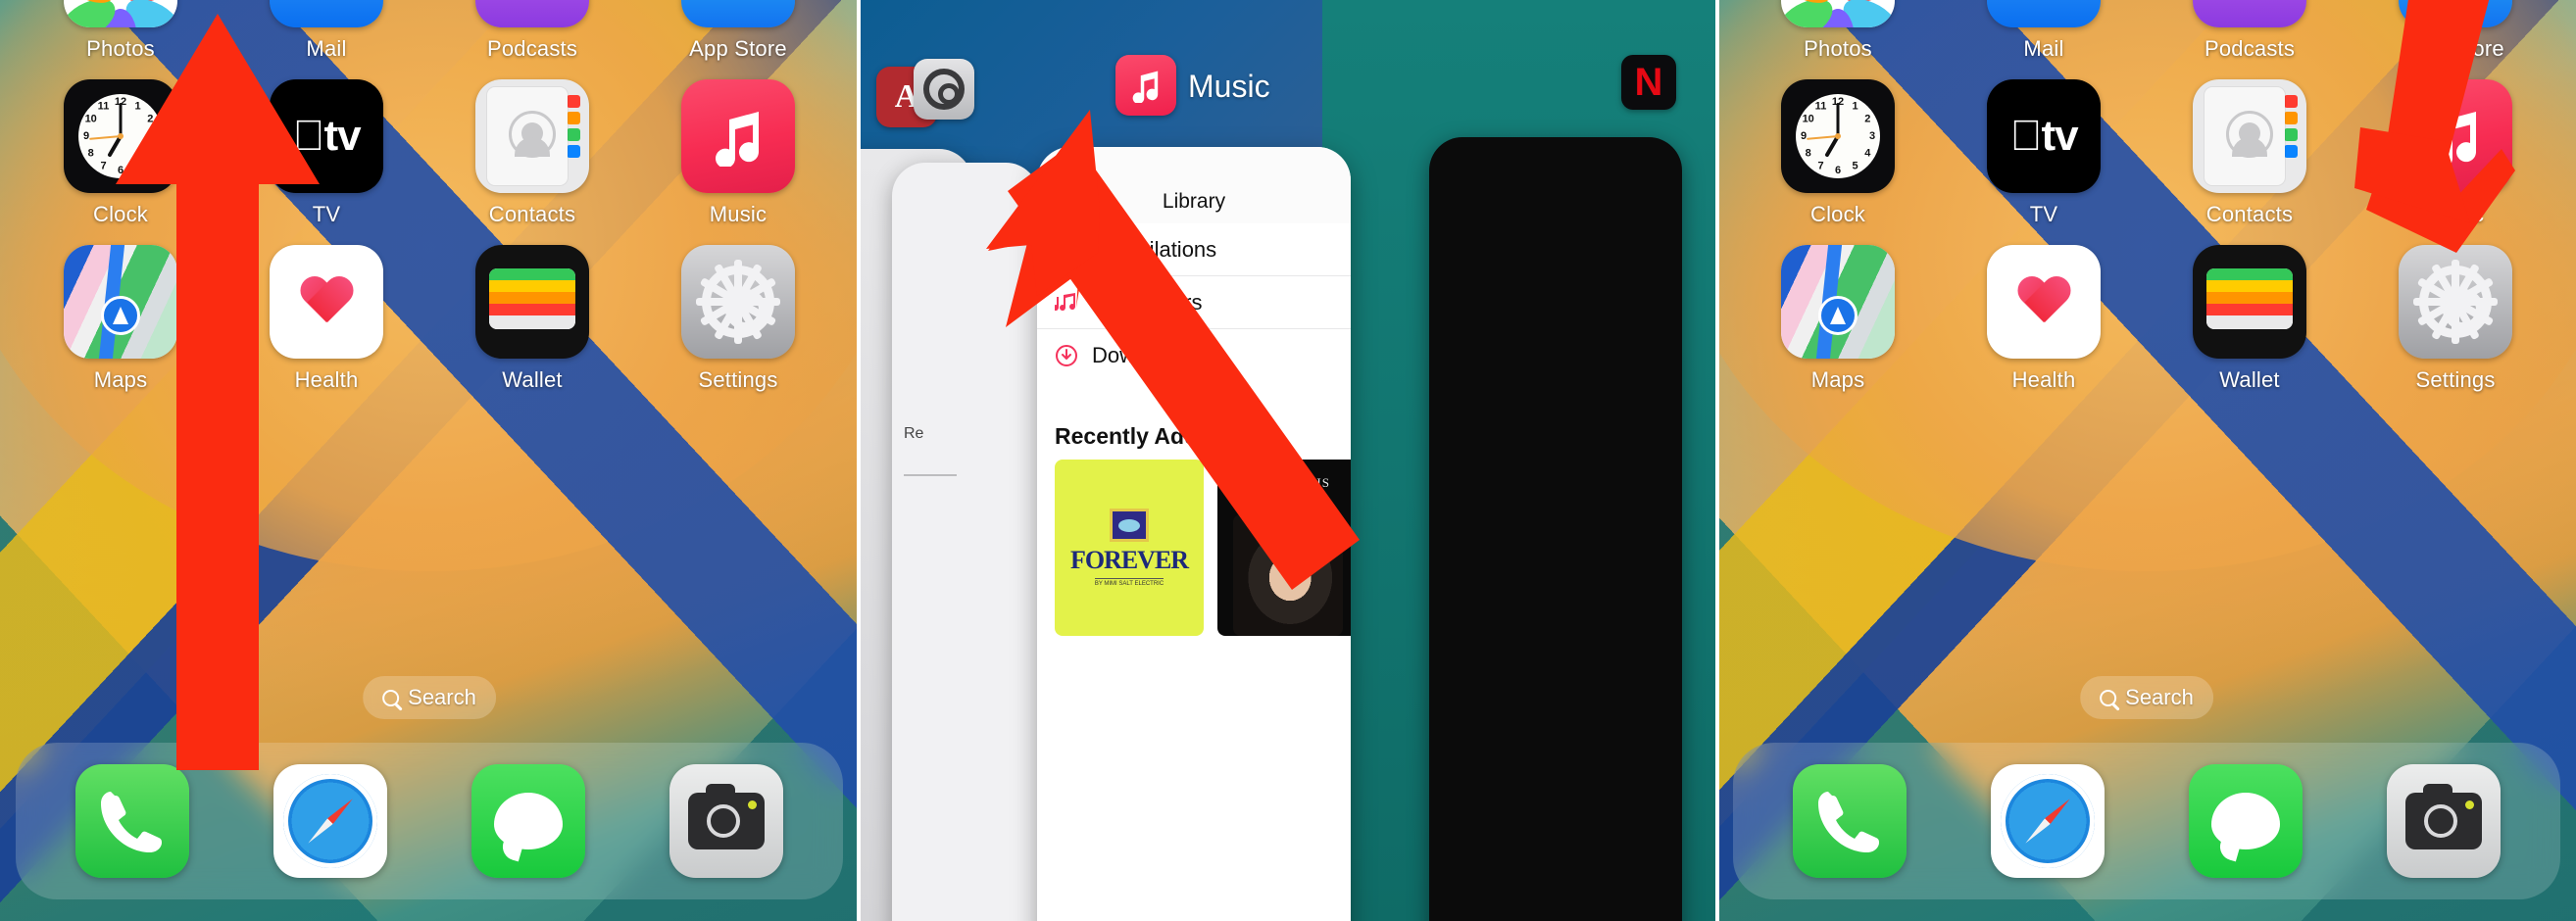 The width and height of the screenshot is (2576, 921). What do you see at coordinates (532, 13) in the screenshot?
I see `podcasts-icon` at bounding box center [532, 13].